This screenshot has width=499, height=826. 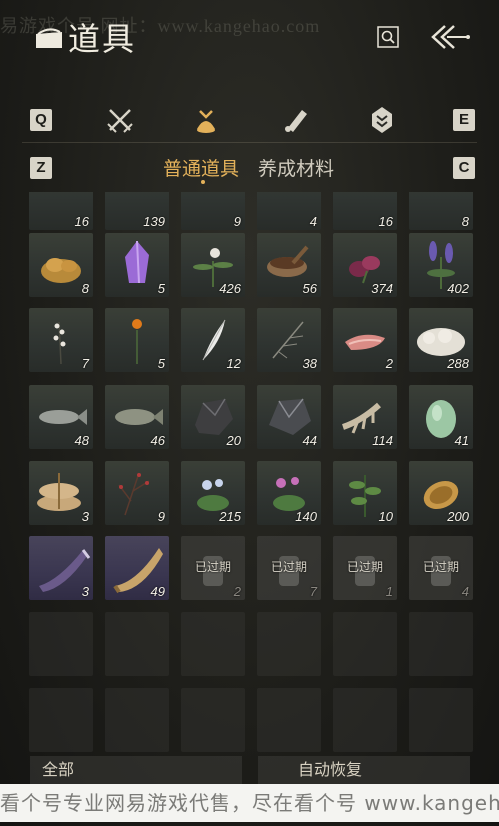 What do you see at coordinates (233, 440) in the screenshot?
I see `item-count: 20` at bounding box center [233, 440].